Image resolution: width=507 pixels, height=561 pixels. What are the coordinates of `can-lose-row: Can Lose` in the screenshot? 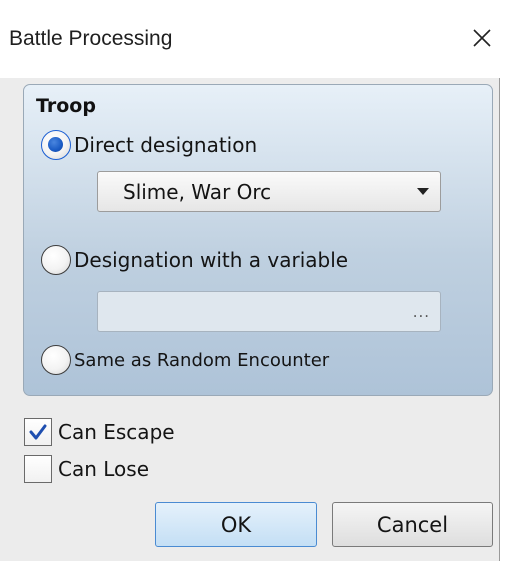 It's located at (86, 469).